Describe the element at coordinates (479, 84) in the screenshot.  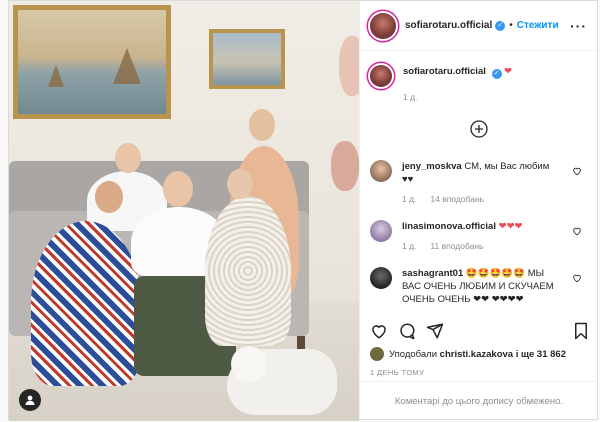
I see `caption: sofiarotaru.official ✓ ❤ 1 д.` at that location.